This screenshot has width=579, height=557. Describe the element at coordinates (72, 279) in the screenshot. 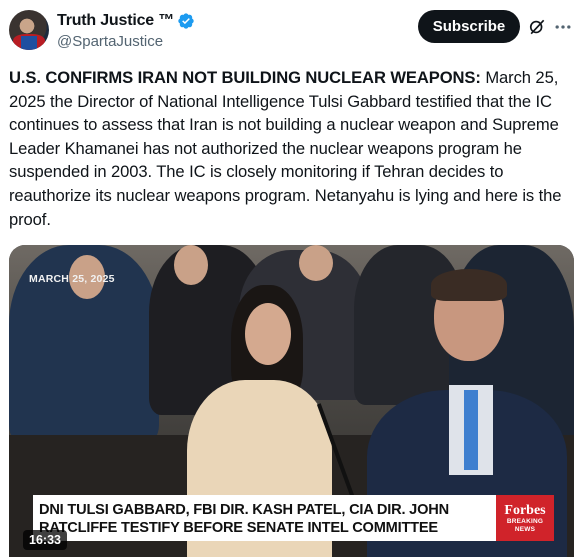

I see `video-date-overlay: MARCH 25, 2025` at that location.